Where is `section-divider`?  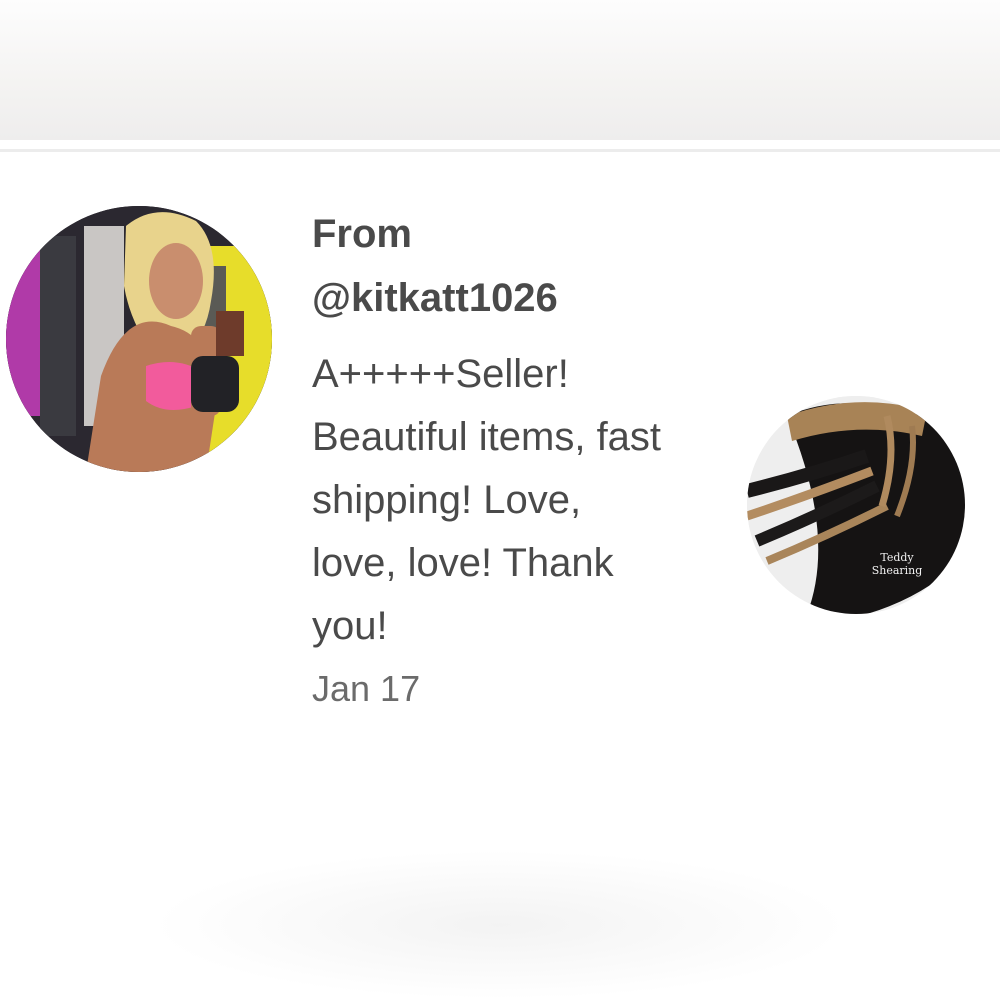 section-divider is located at coordinates (500, 150).